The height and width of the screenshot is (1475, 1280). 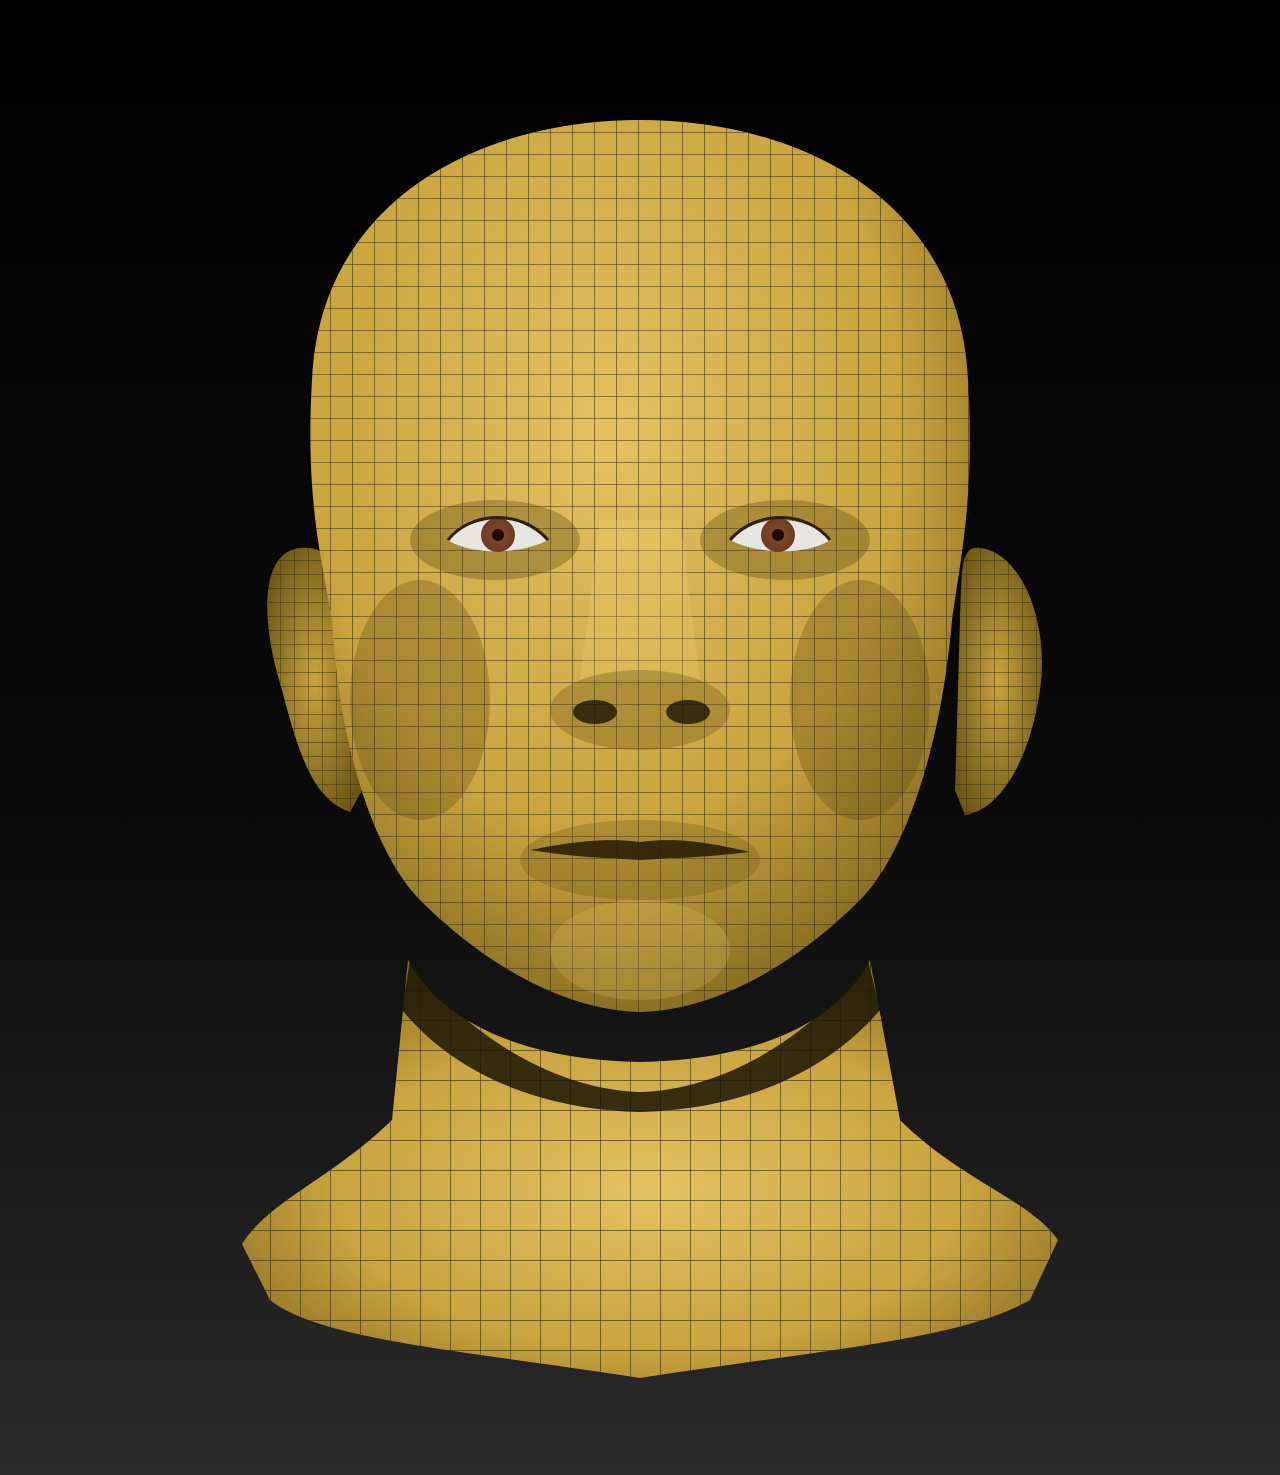 What do you see at coordinates (640, 600) in the screenshot?
I see `nose-bridge` at bounding box center [640, 600].